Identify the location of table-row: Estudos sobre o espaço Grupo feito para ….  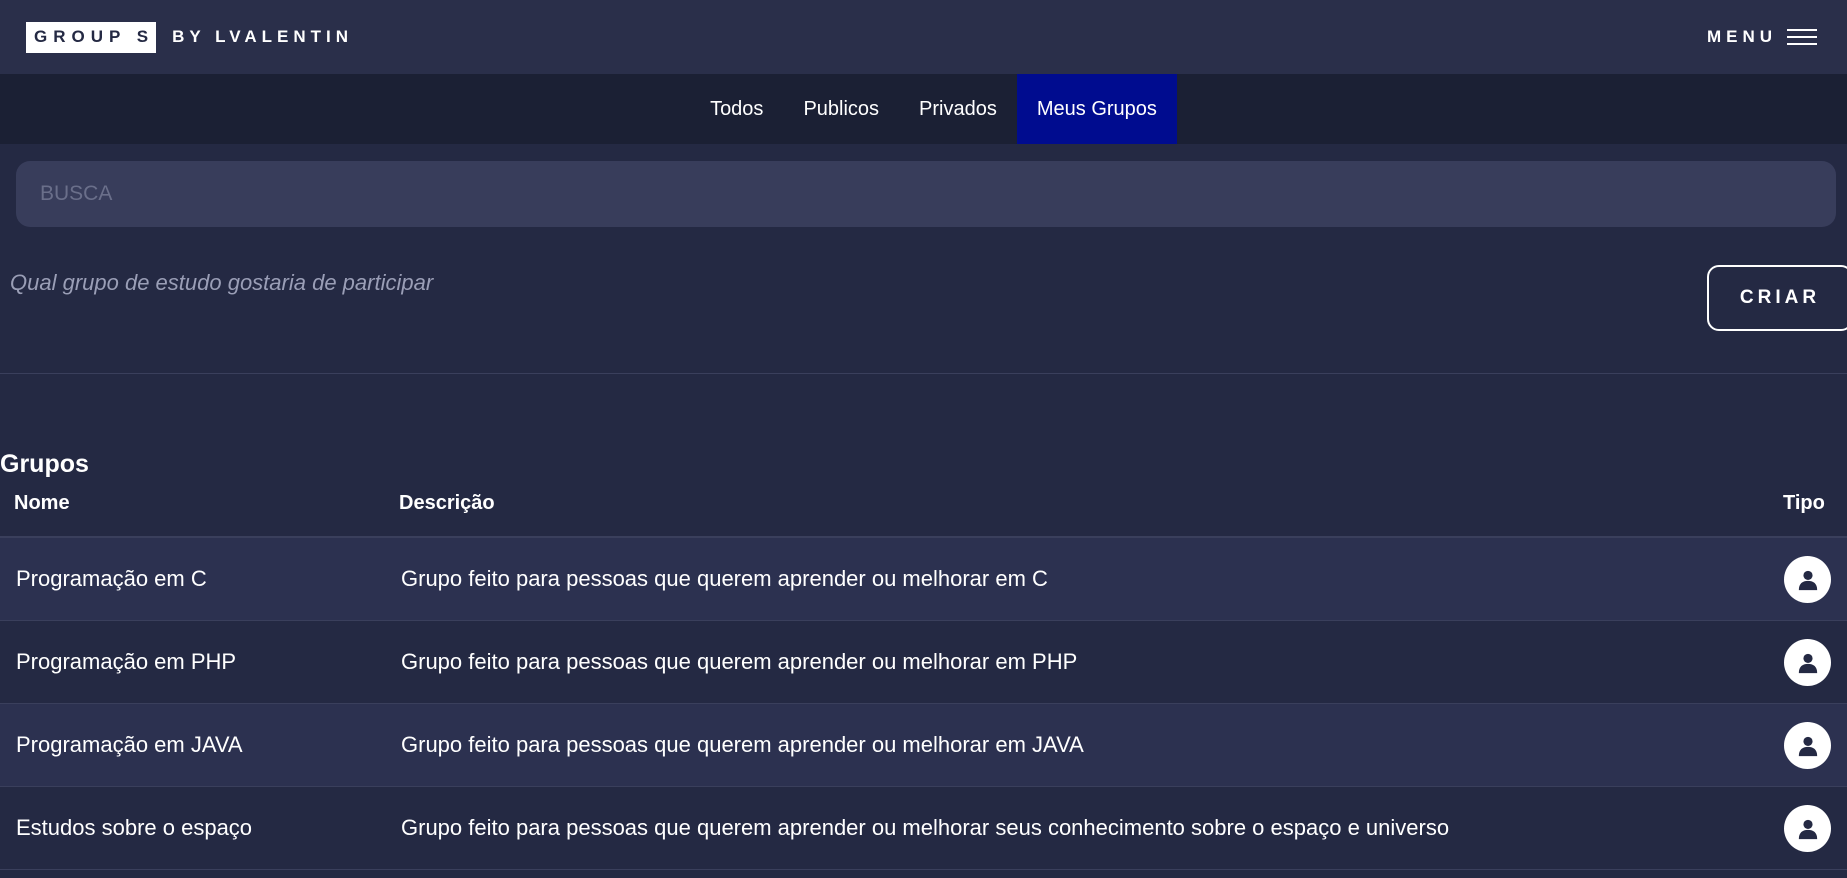
(923, 828).